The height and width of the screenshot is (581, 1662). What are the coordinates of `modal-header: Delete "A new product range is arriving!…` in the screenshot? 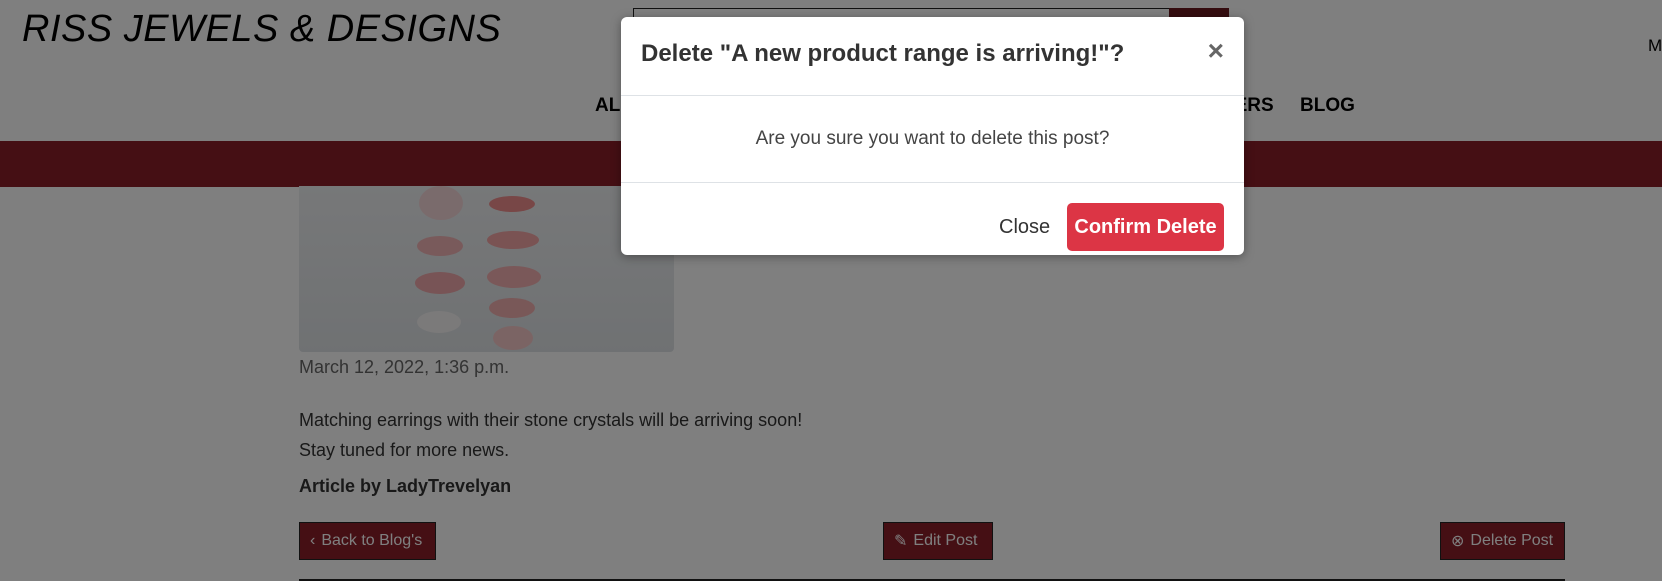 It's located at (932, 56).